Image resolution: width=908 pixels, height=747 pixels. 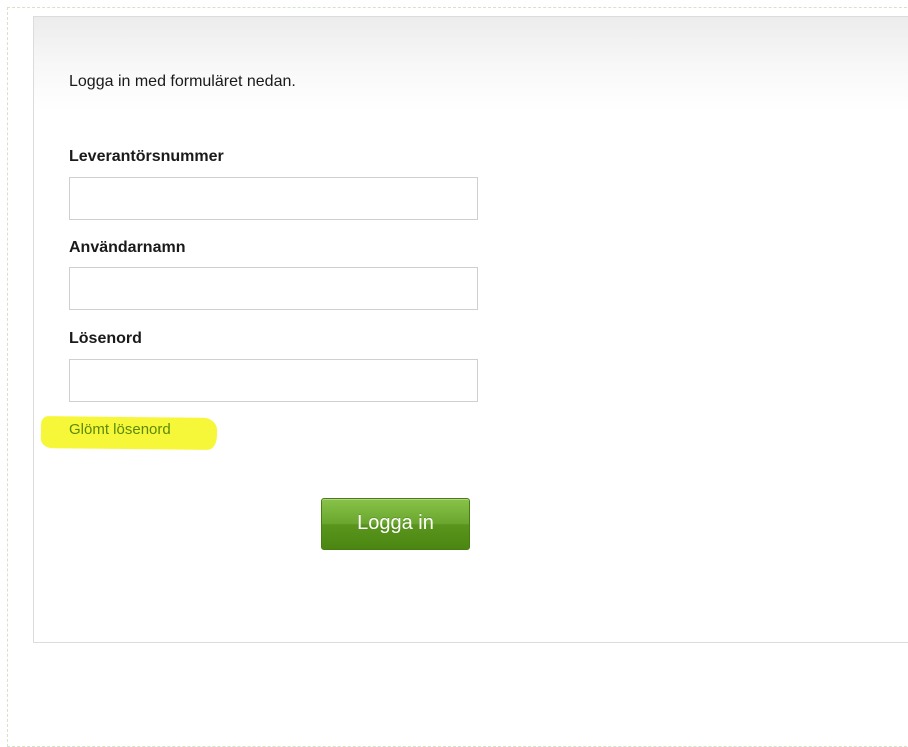 I want to click on username-label: Användarnamn, so click(x=127, y=247).